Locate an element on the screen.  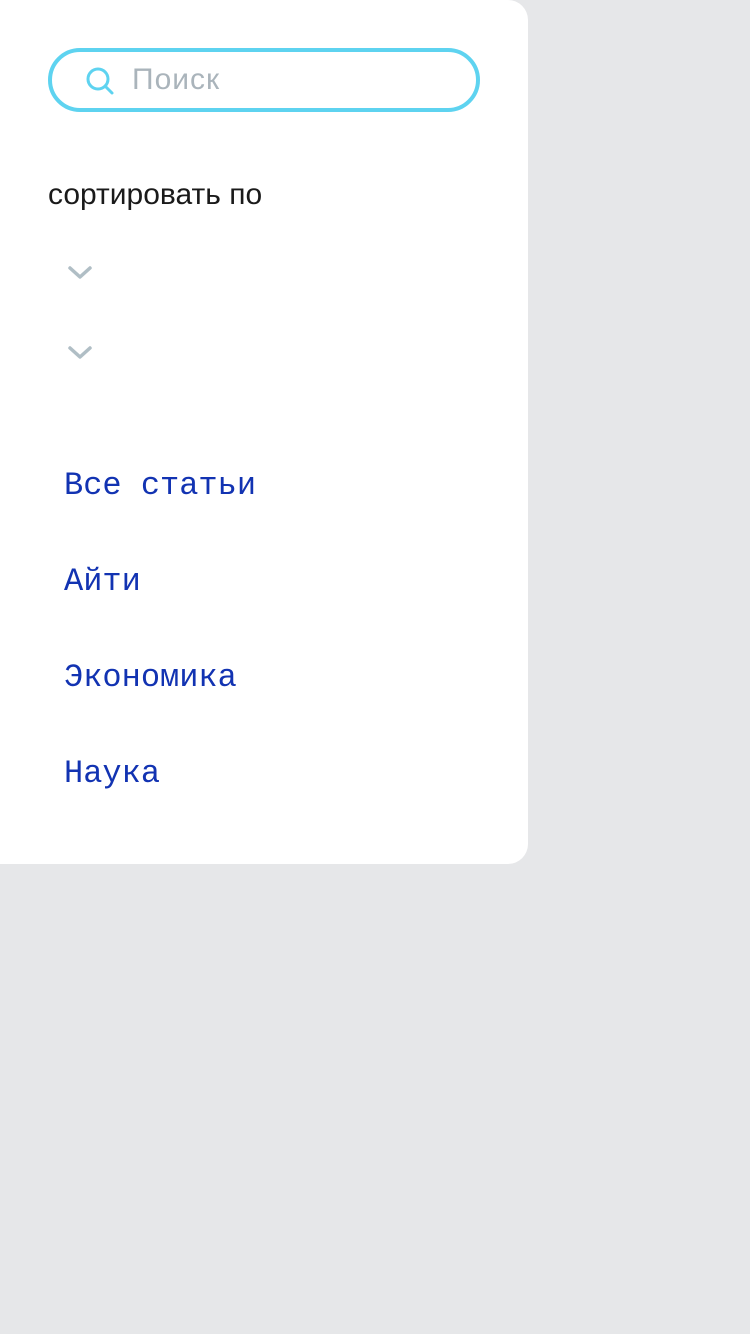
category-link-all: Все статьи is located at coordinates (160, 486).